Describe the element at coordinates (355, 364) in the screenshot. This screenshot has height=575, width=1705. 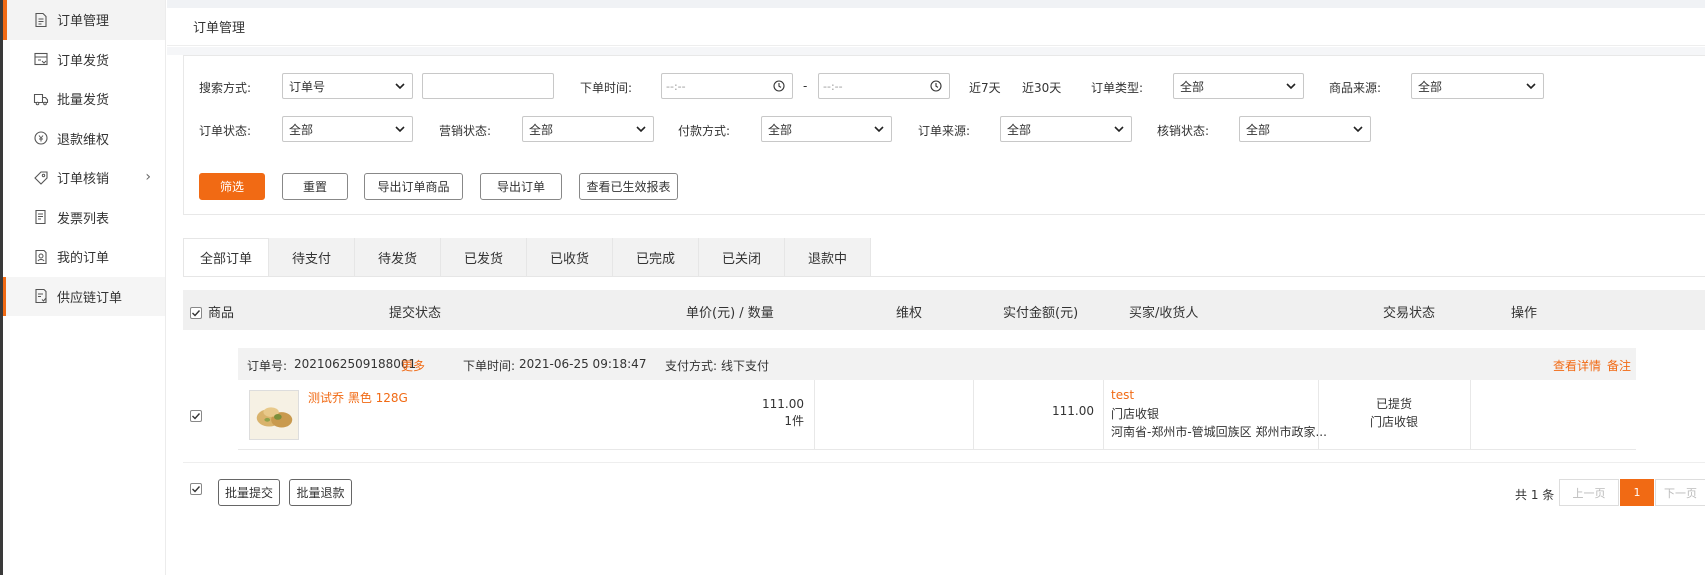
I see `order-no: 2021062509188001` at that location.